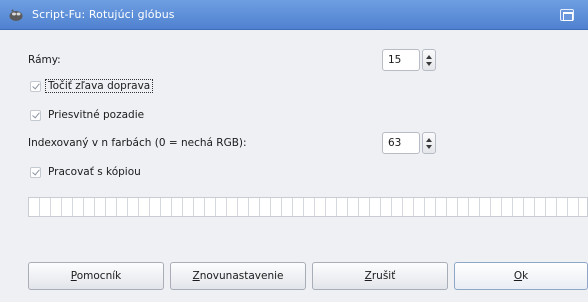 This screenshot has width=588, height=302. What do you see at coordinates (99, 86) in the screenshot?
I see `rotate-checkbox-label: Točiť zľava doprava` at bounding box center [99, 86].